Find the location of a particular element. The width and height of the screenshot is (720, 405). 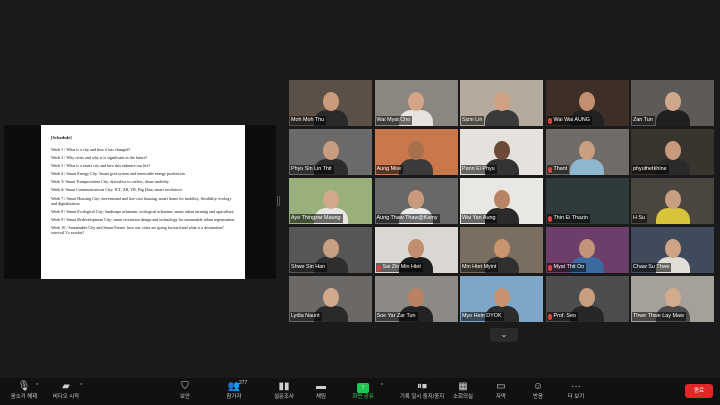

participant-name: Thant is located at coordinates (560, 169).